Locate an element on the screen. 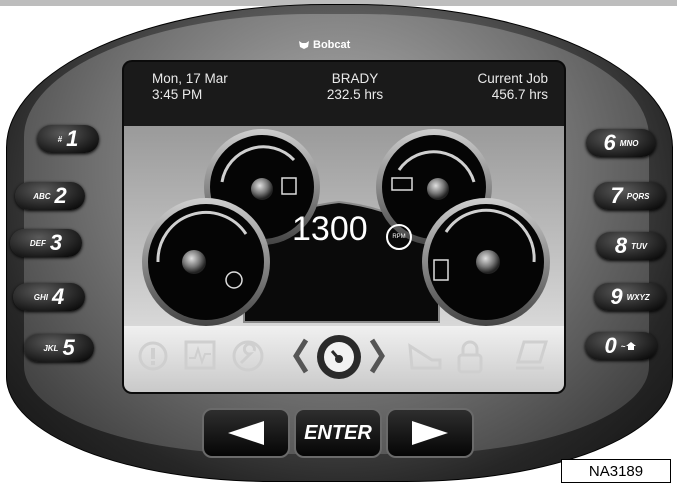  key-9: 9 WXYZ is located at coordinates (630, 297).